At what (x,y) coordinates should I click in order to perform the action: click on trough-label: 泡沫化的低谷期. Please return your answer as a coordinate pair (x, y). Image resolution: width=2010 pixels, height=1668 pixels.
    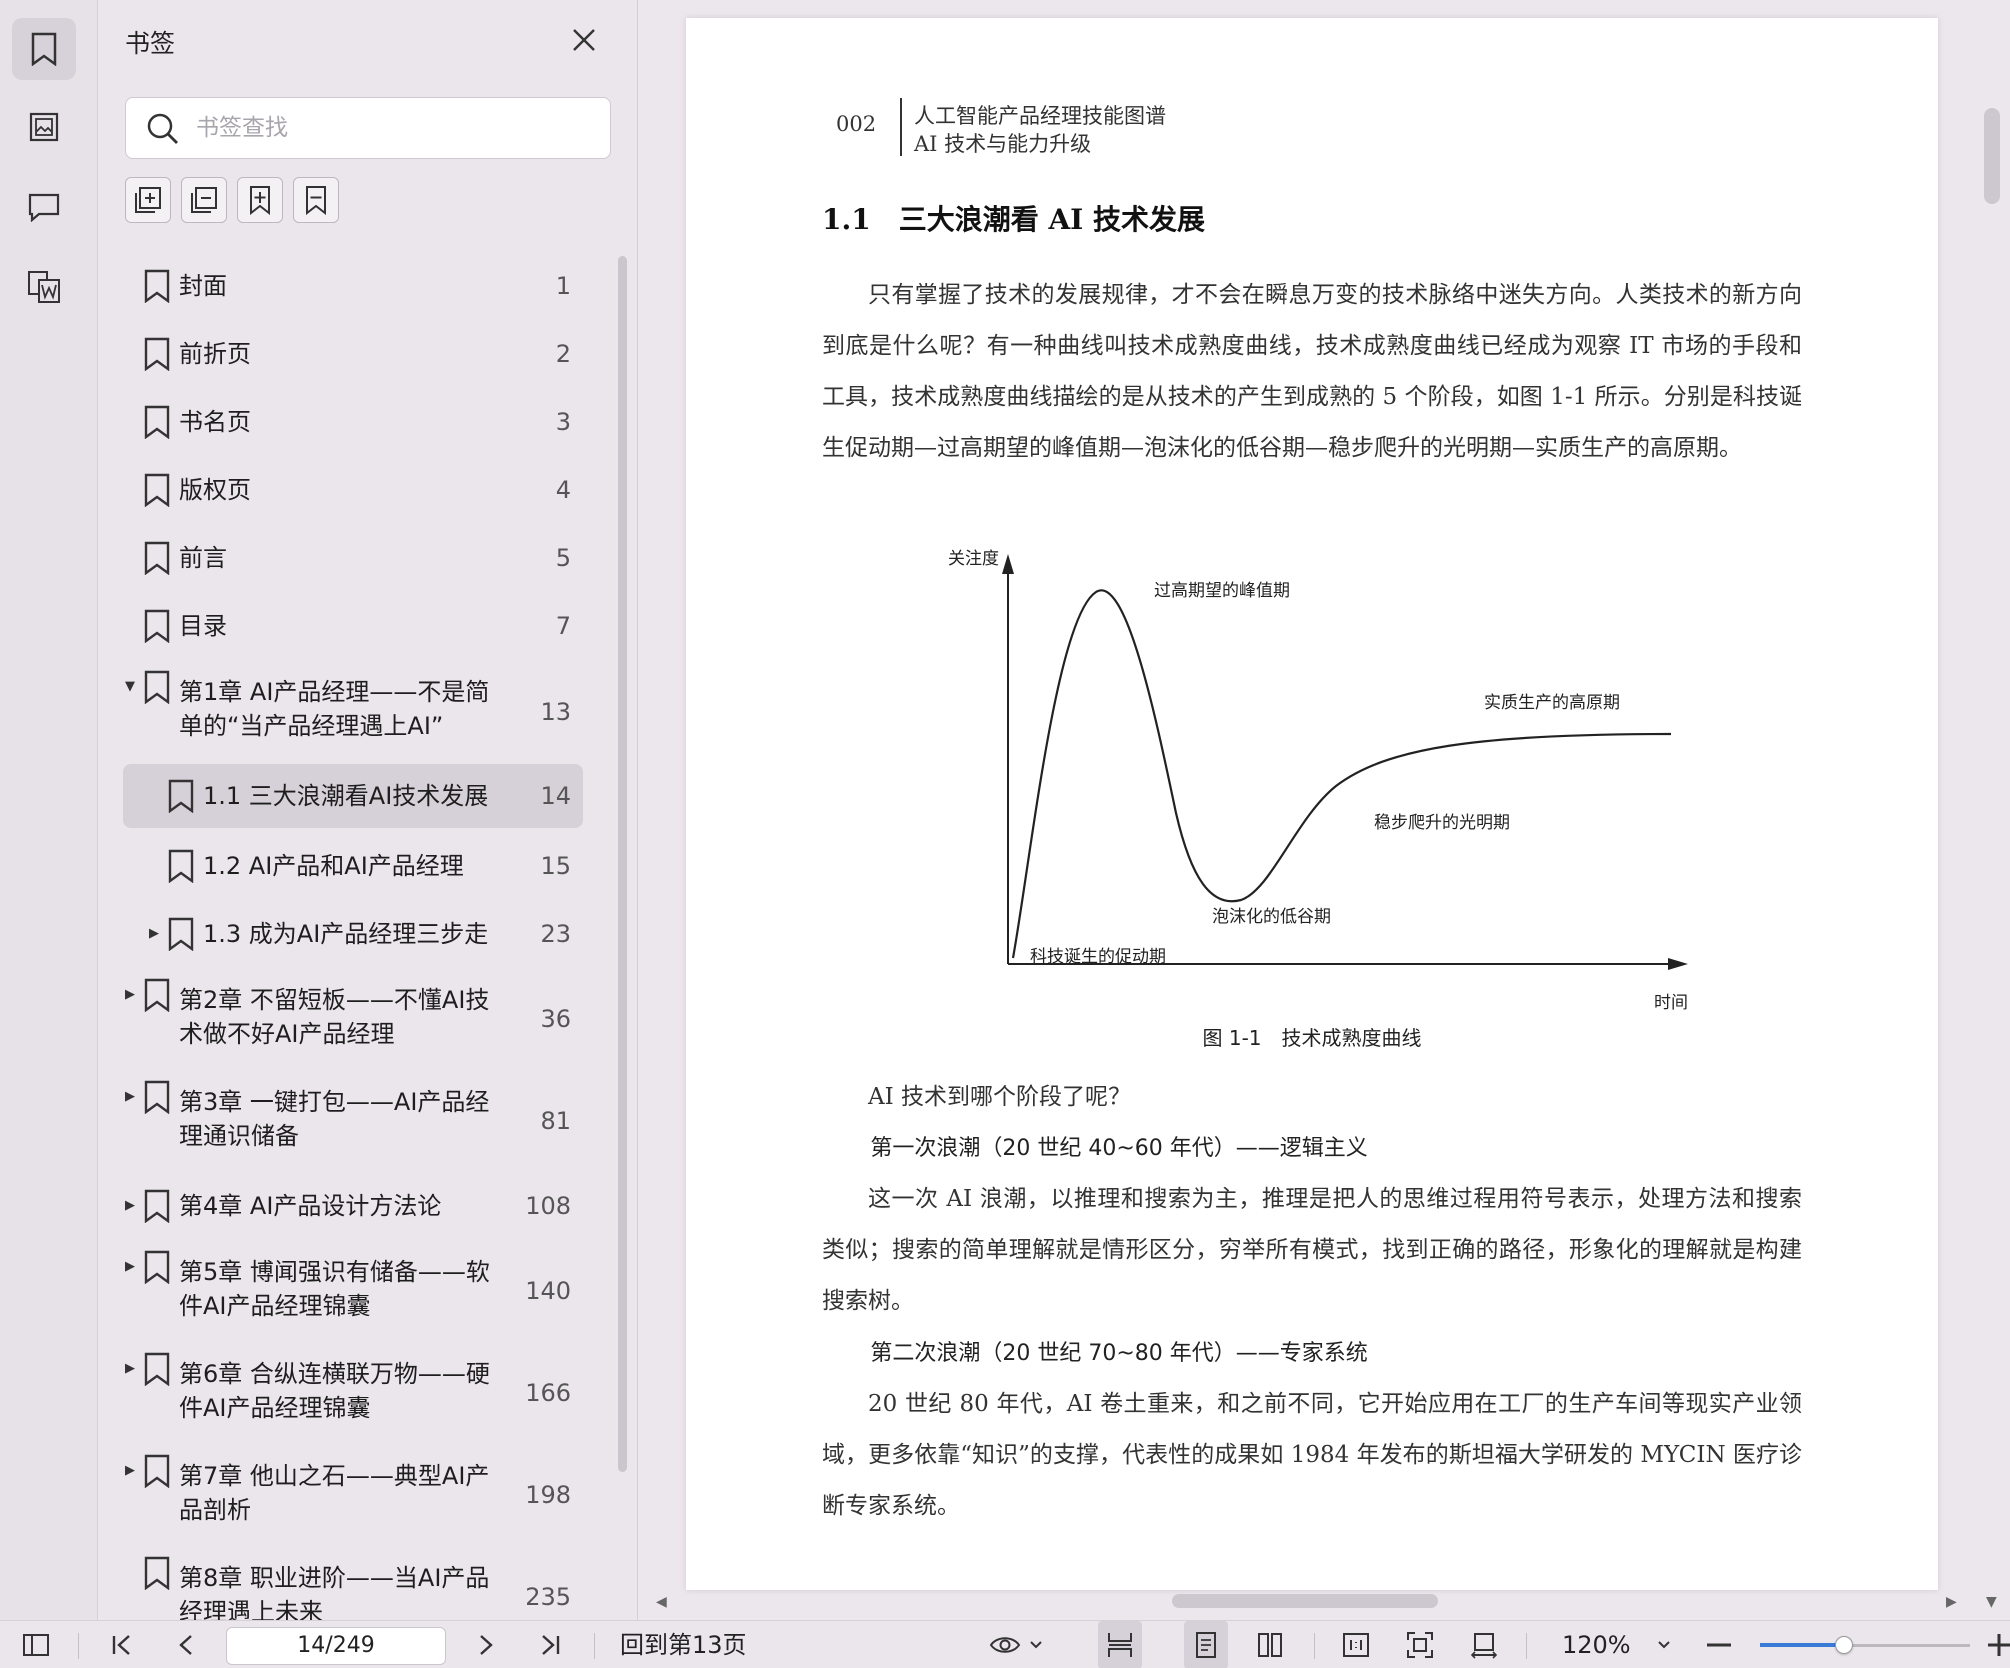
    Looking at the image, I should click on (1271, 917).